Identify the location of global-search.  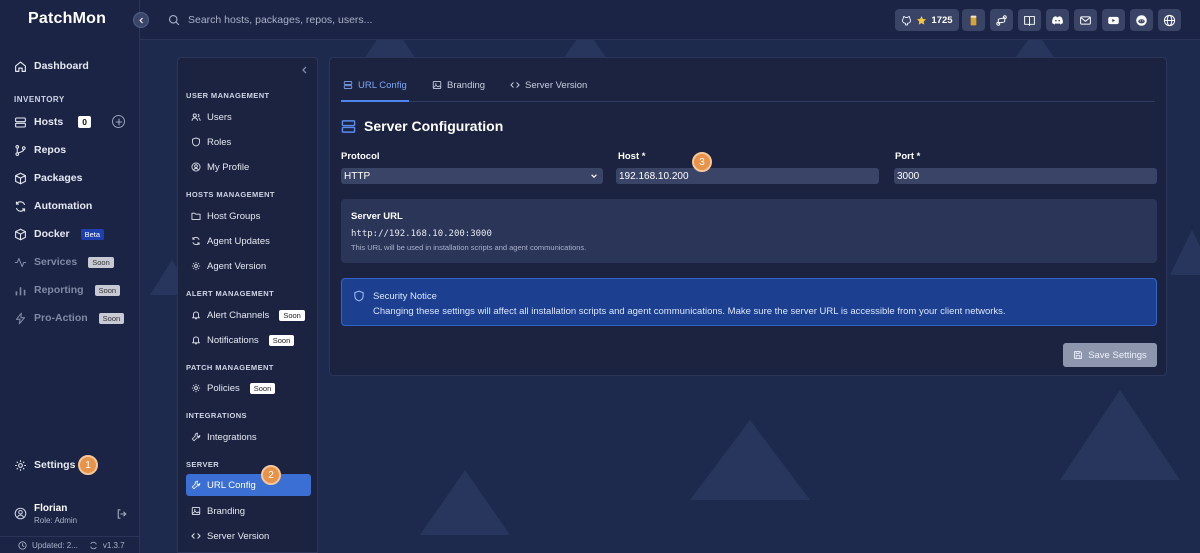
(318, 20).